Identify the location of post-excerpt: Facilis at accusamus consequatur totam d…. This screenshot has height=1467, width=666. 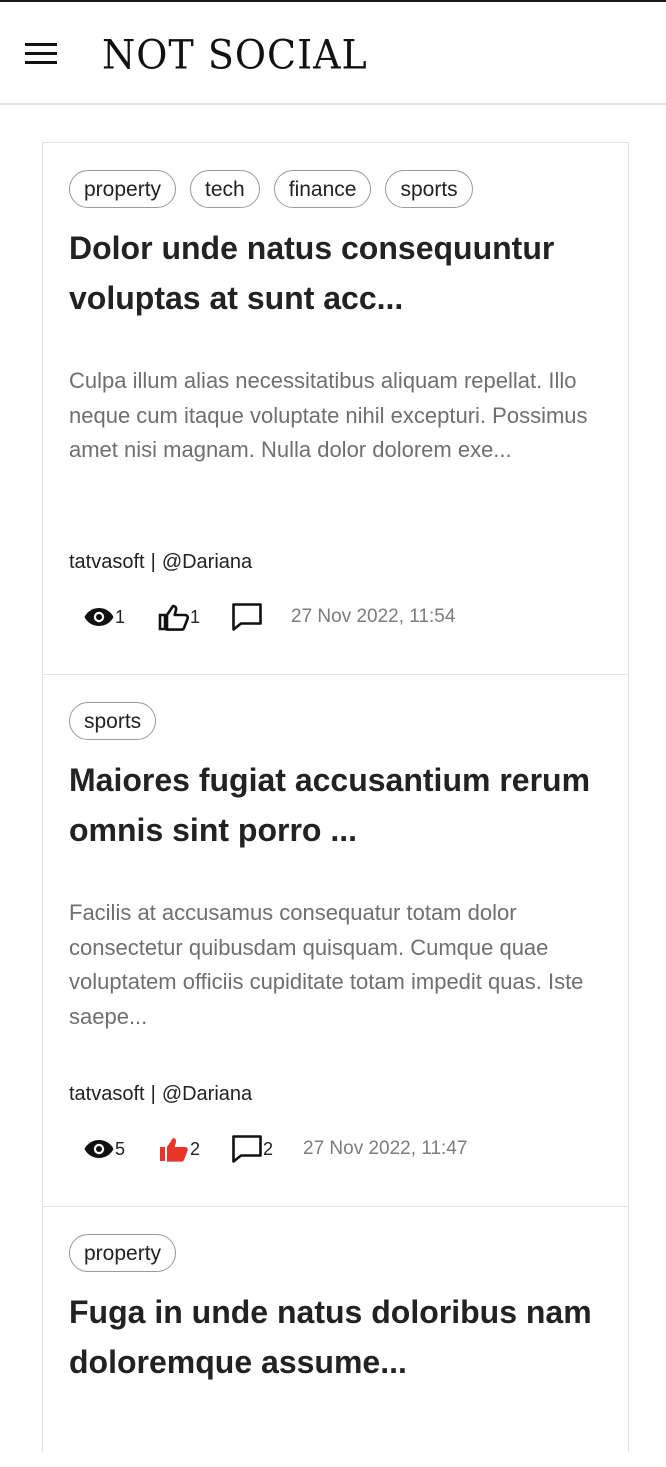
(326, 964).